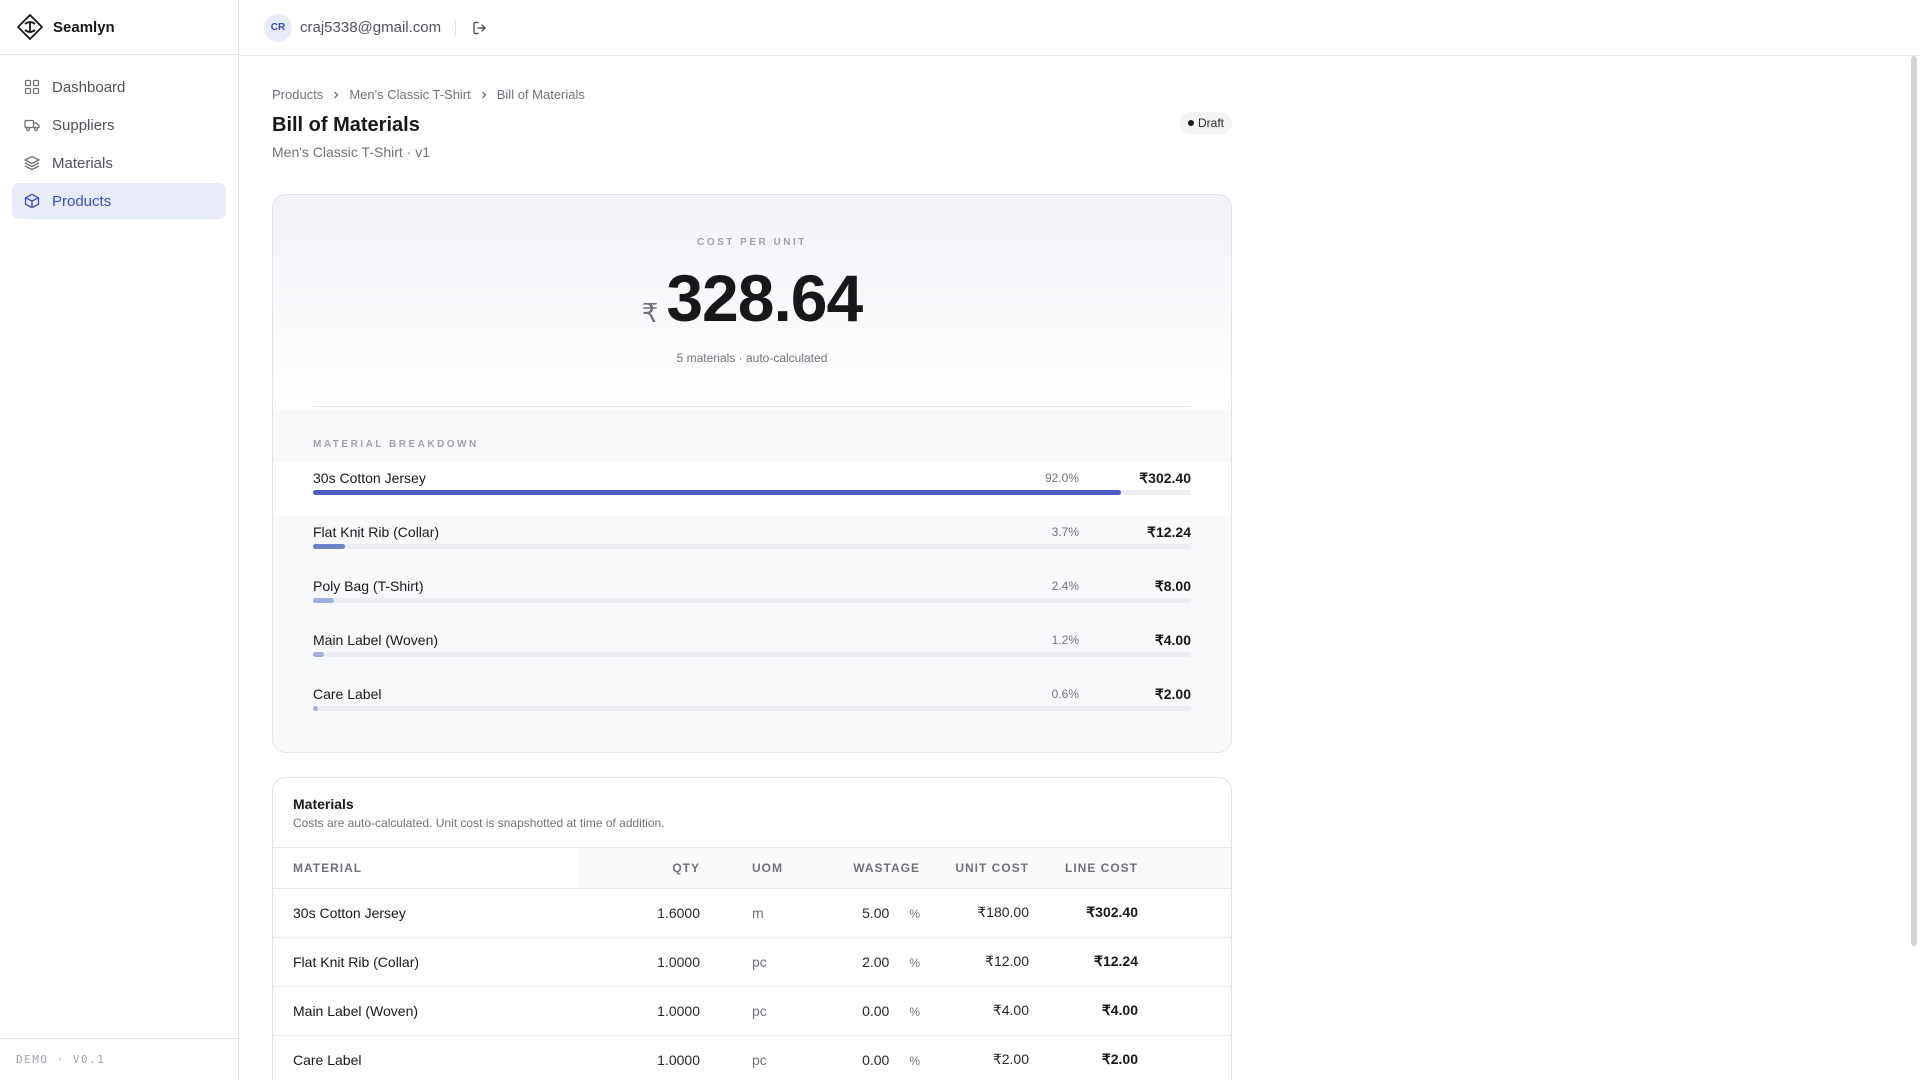  Describe the element at coordinates (369, 478) in the screenshot. I see `breakdown-material-name: 30s Cotton Jersey` at that location.